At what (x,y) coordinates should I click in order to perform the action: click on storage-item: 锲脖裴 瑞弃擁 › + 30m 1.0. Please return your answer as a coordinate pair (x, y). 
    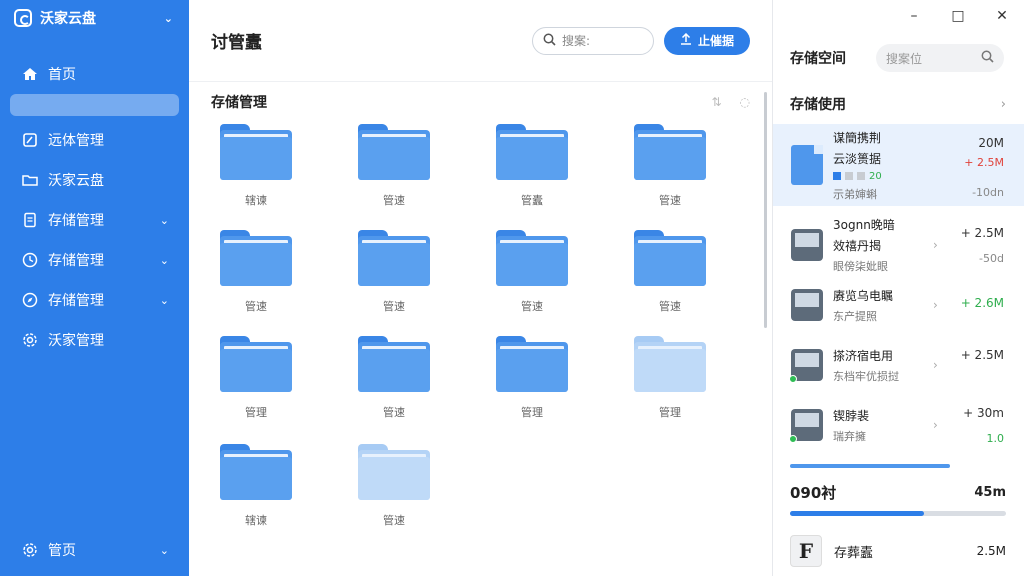
    Looking at the image, I should click on (898, 425).